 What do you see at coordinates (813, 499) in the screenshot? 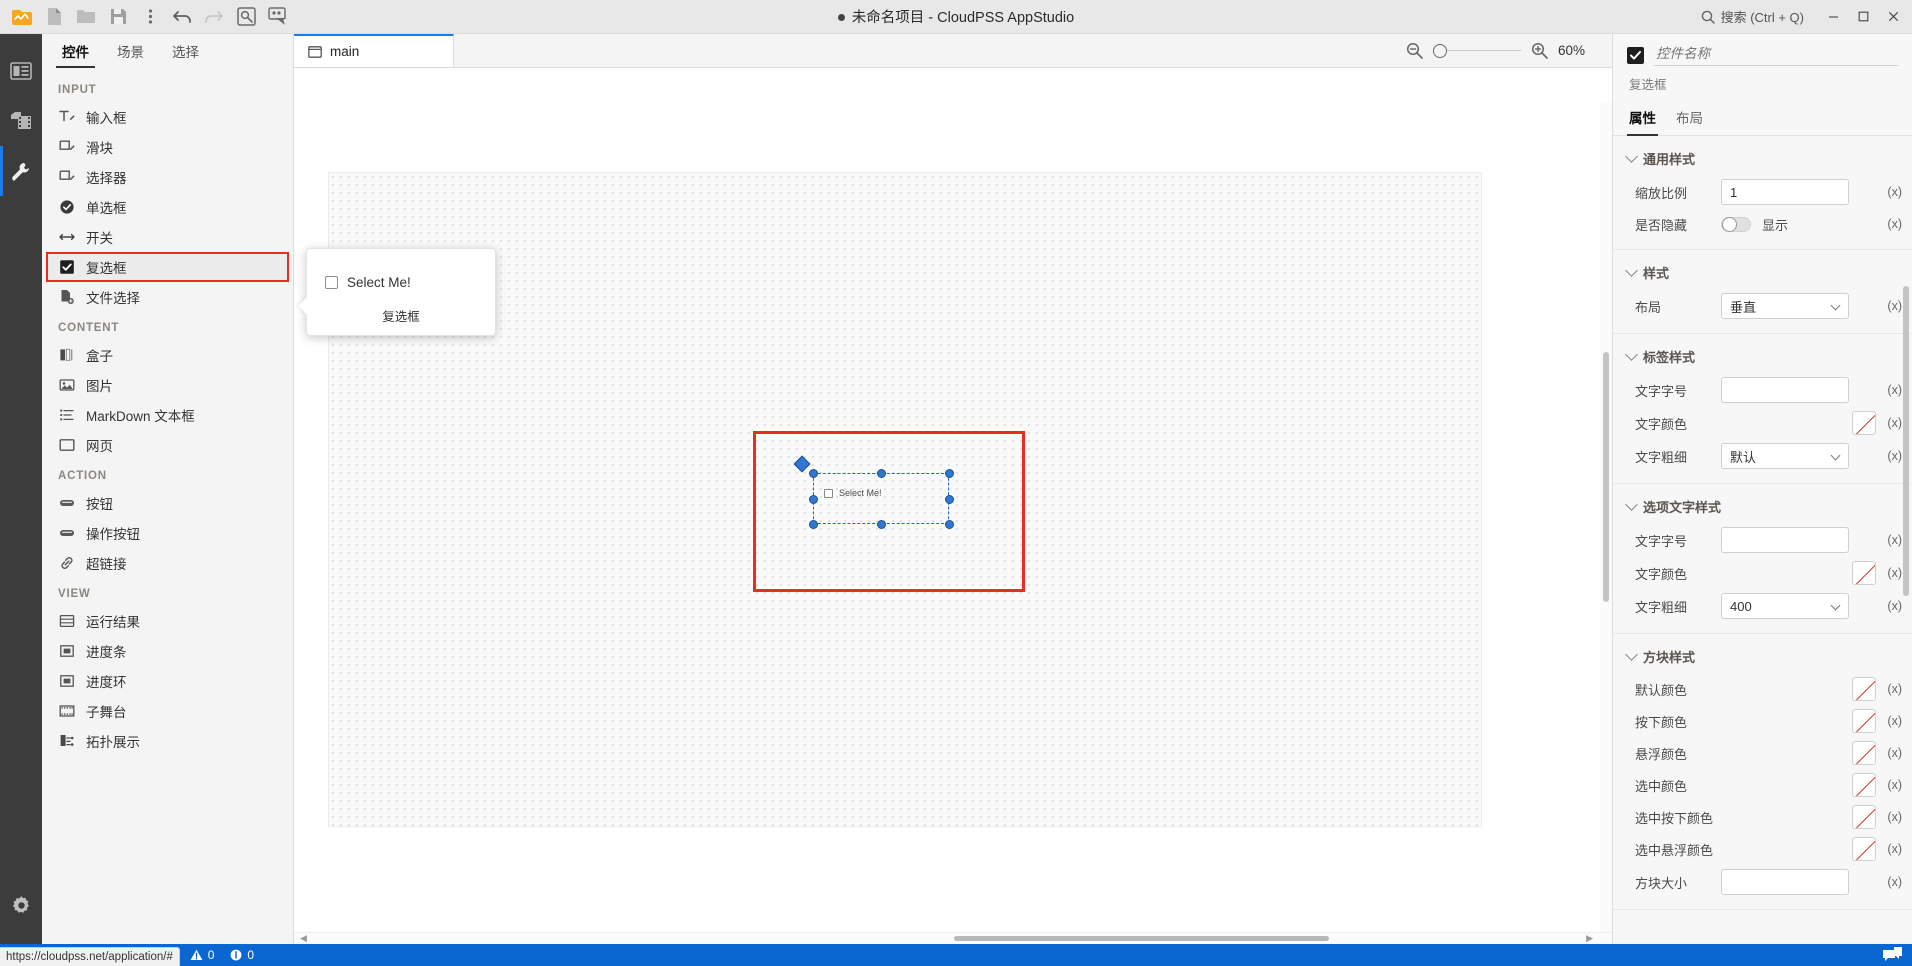
I see `resize-handle-w` at bounding box center [813, 499].